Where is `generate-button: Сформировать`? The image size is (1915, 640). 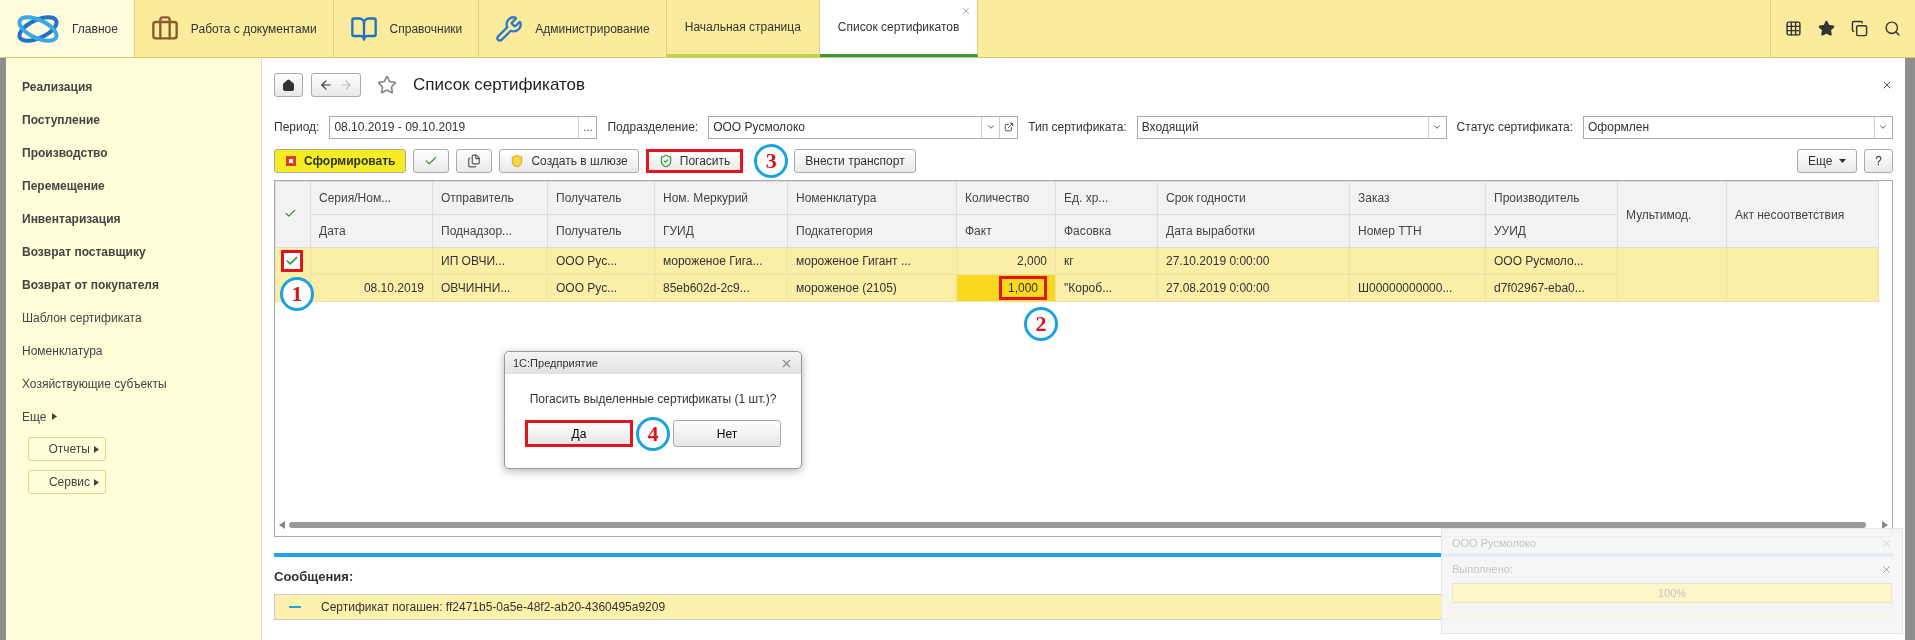 generate-button: Сформировать is located at coordinates (340, 161).